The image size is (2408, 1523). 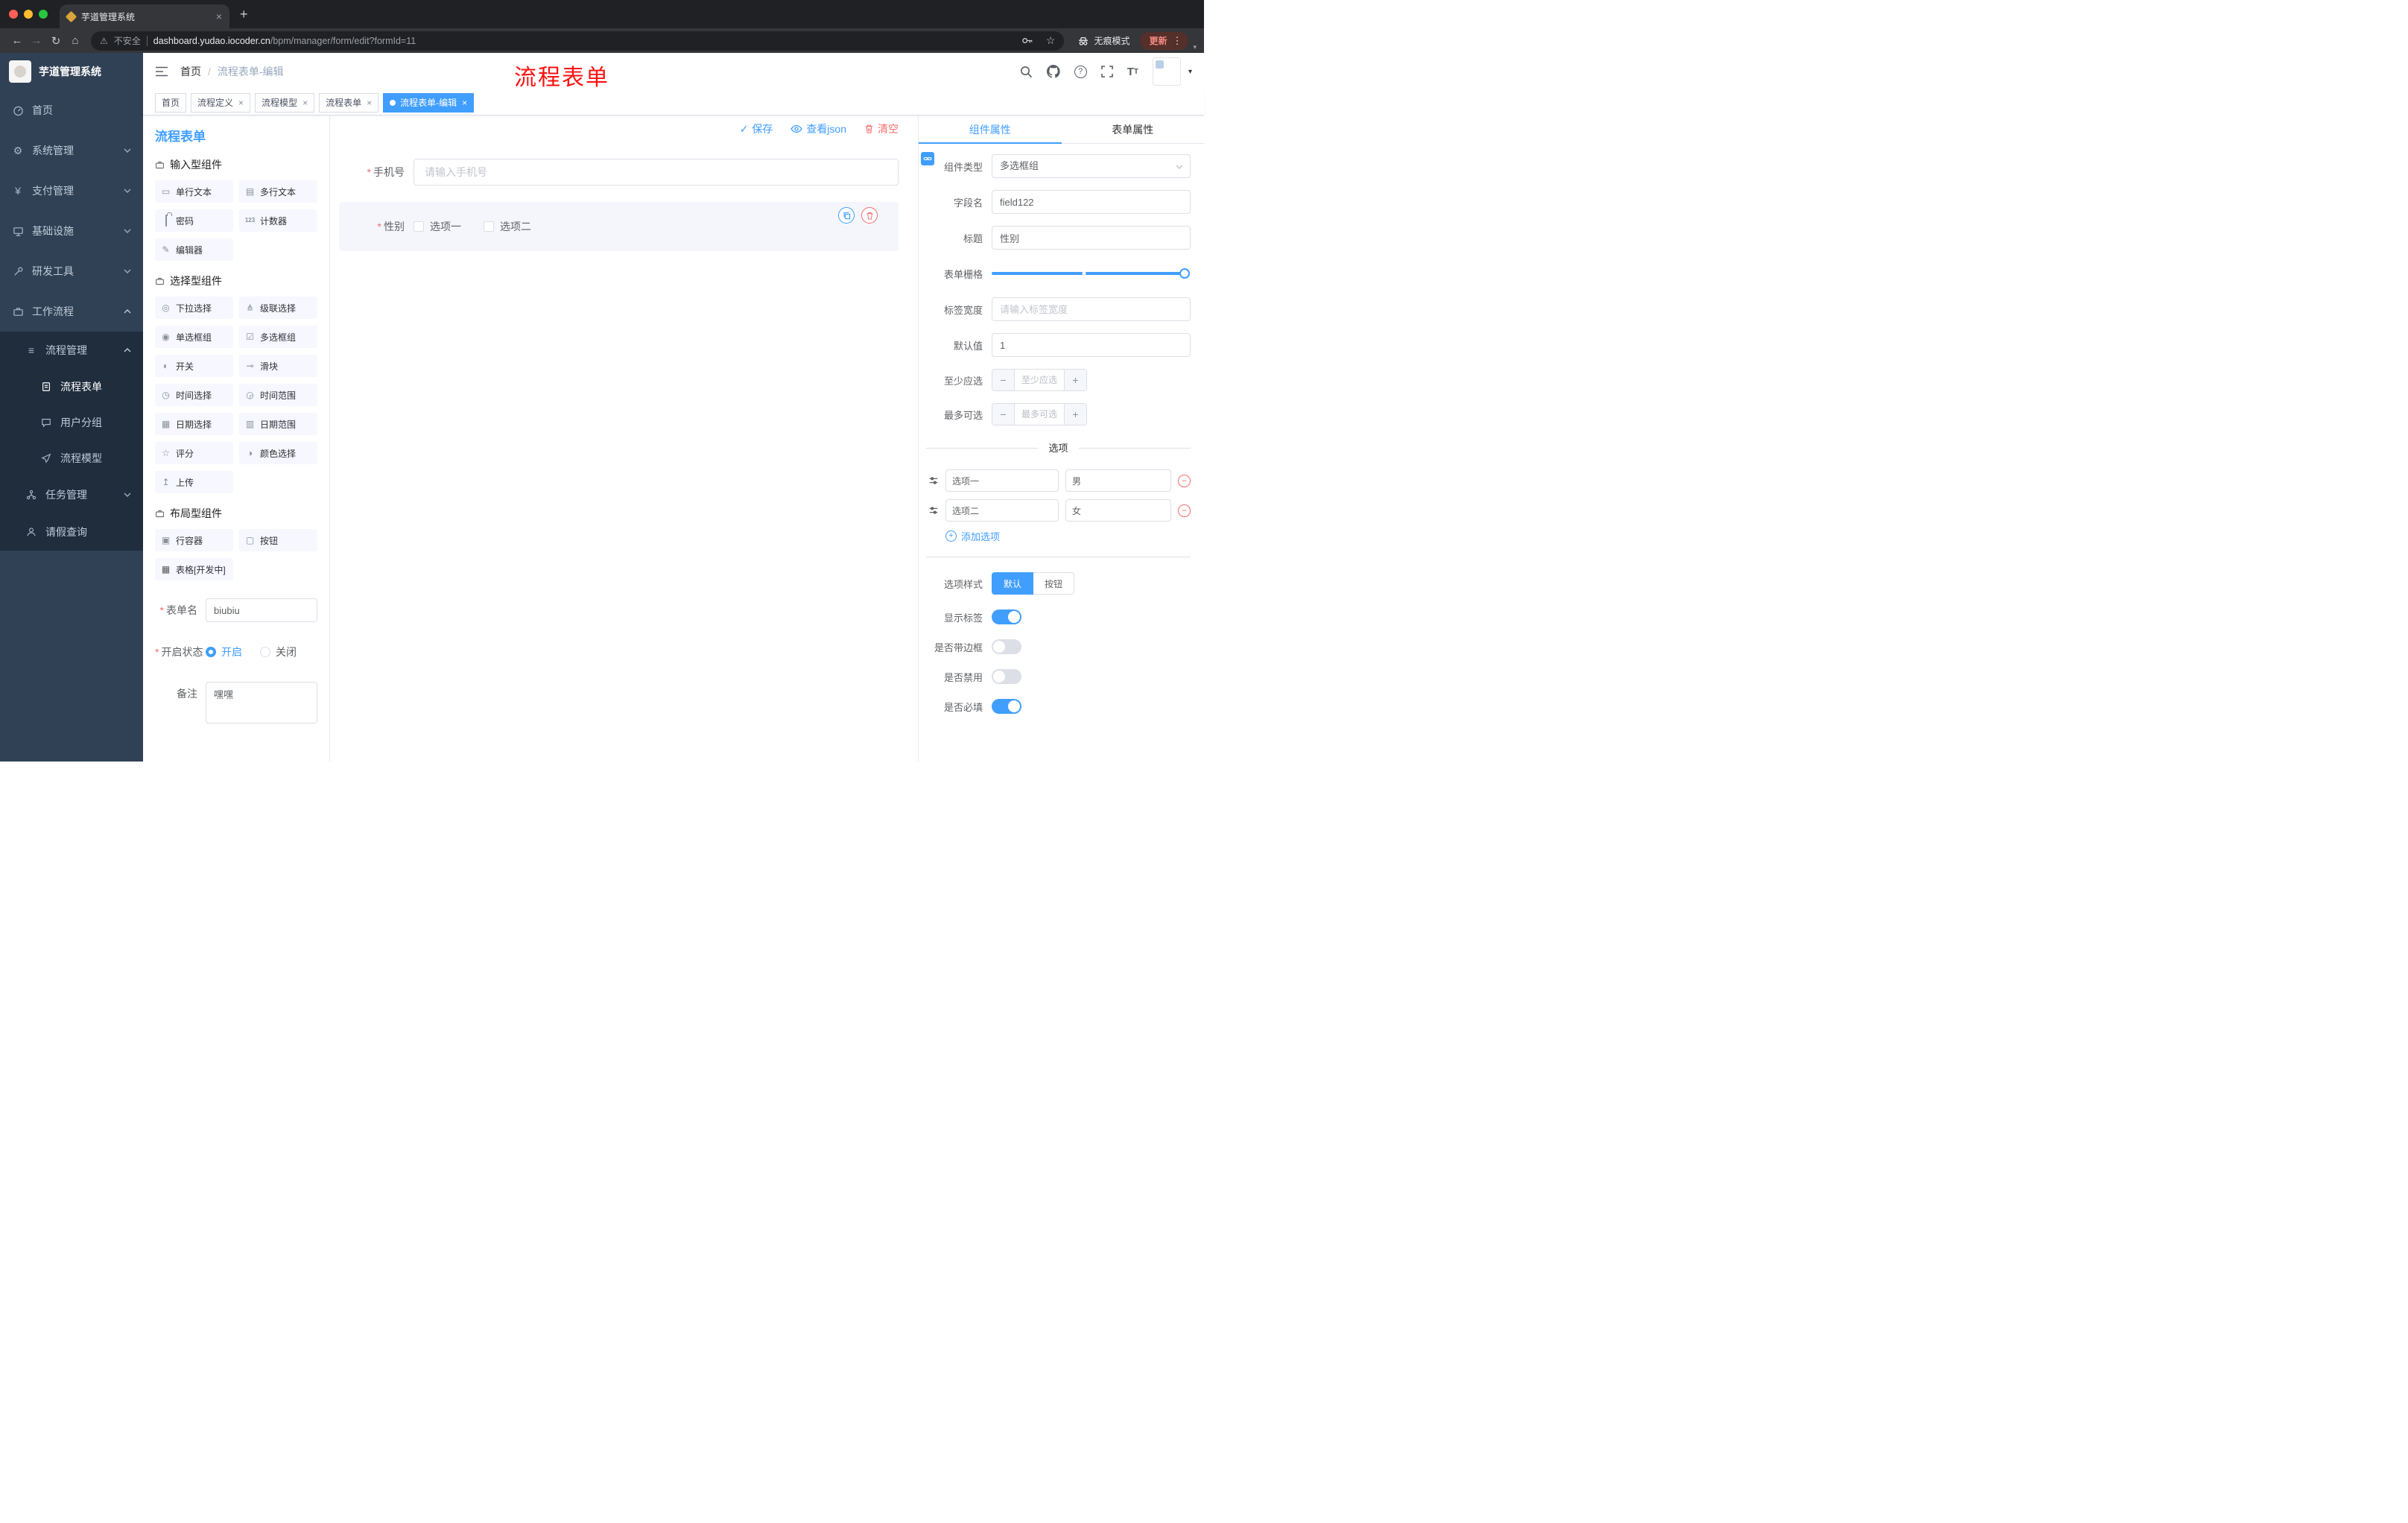 I want to click on reload-icon: ↻, so click(x=56, y=41).